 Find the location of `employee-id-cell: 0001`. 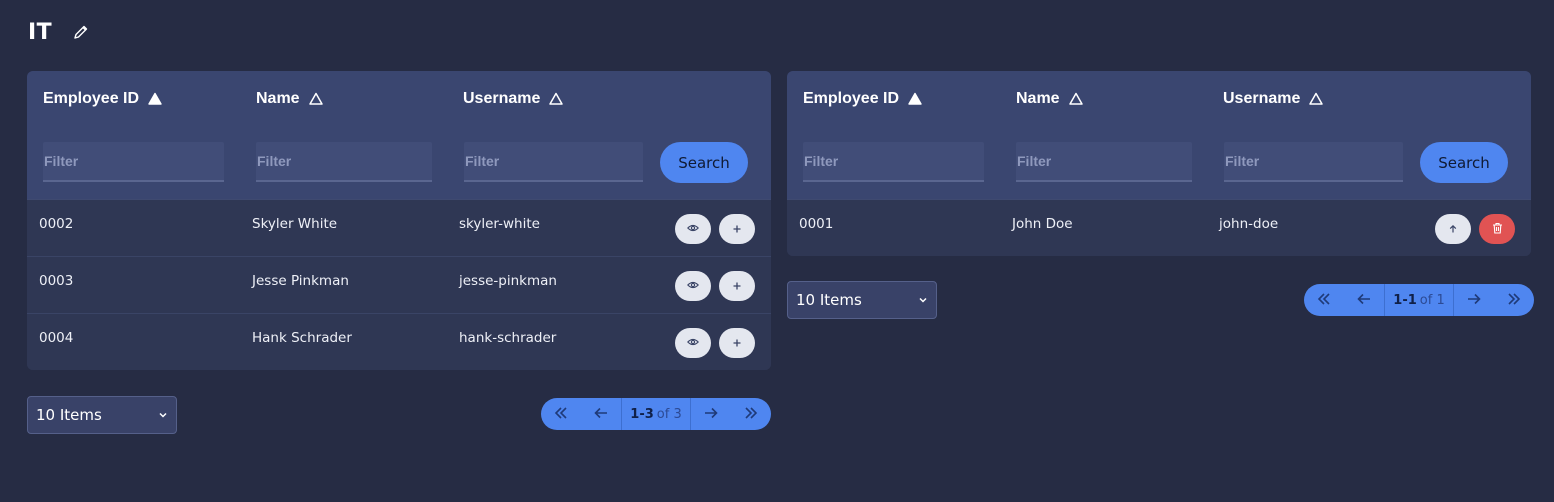

employee-id-cell: 0001 is located at coordinates (816, 224).